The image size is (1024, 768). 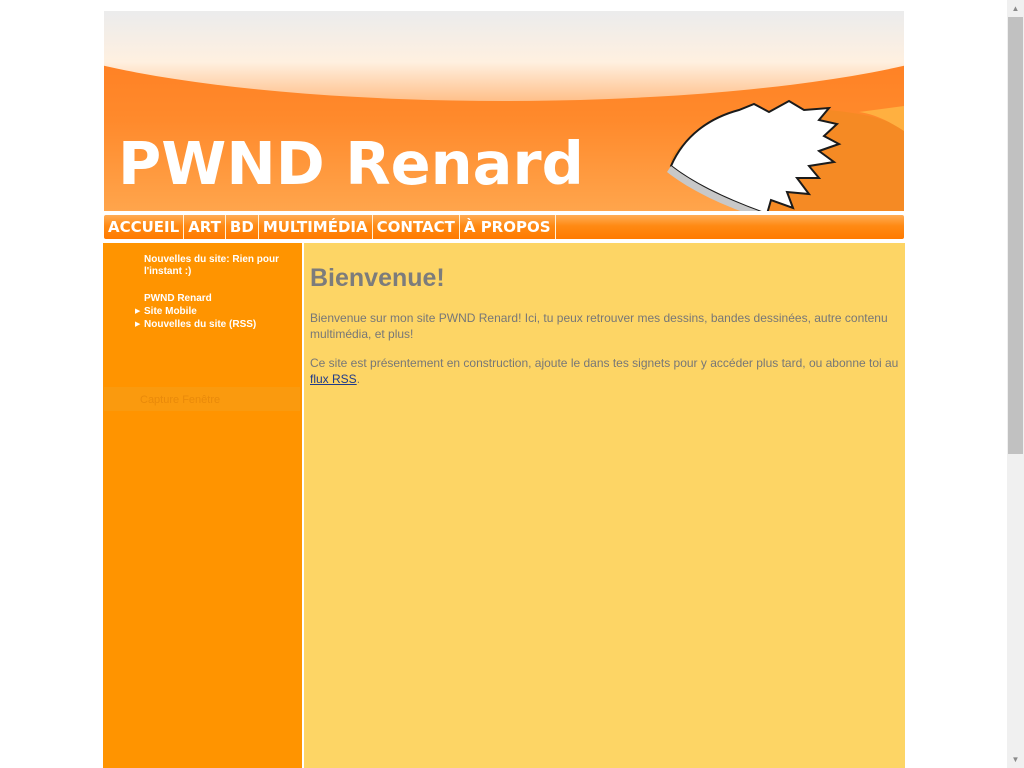 What do you see at coordinates (785, 155) in the screenshot?
I see `fox-tail-icon` at bounding box center [785, 155].